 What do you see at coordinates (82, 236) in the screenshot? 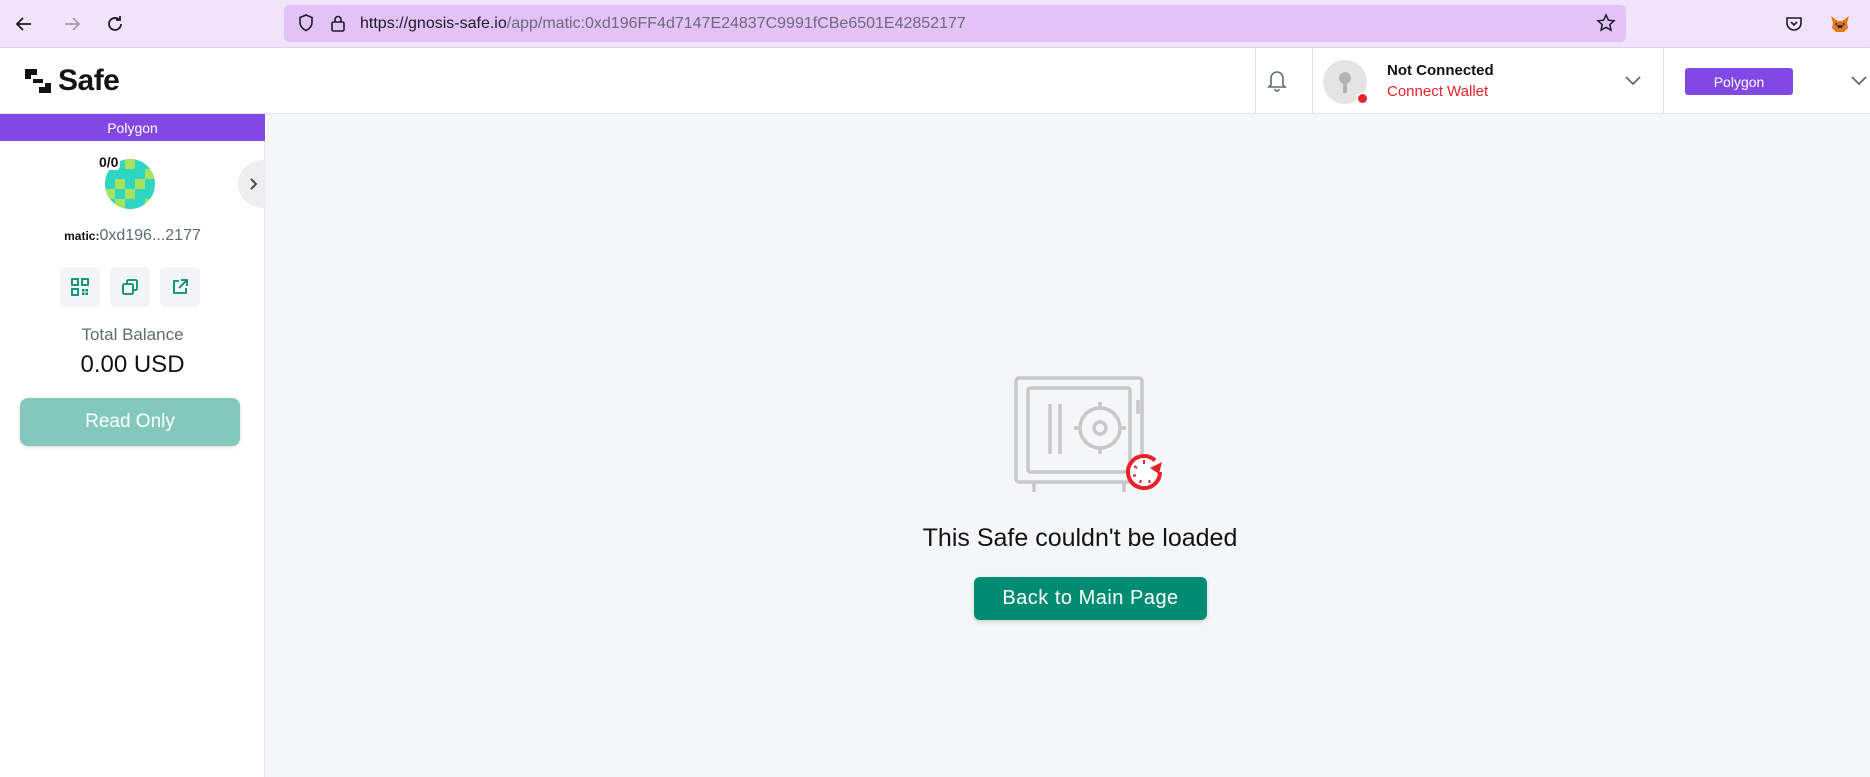
I see `chain-prefix: matic:` at bounding box center [82, 236].